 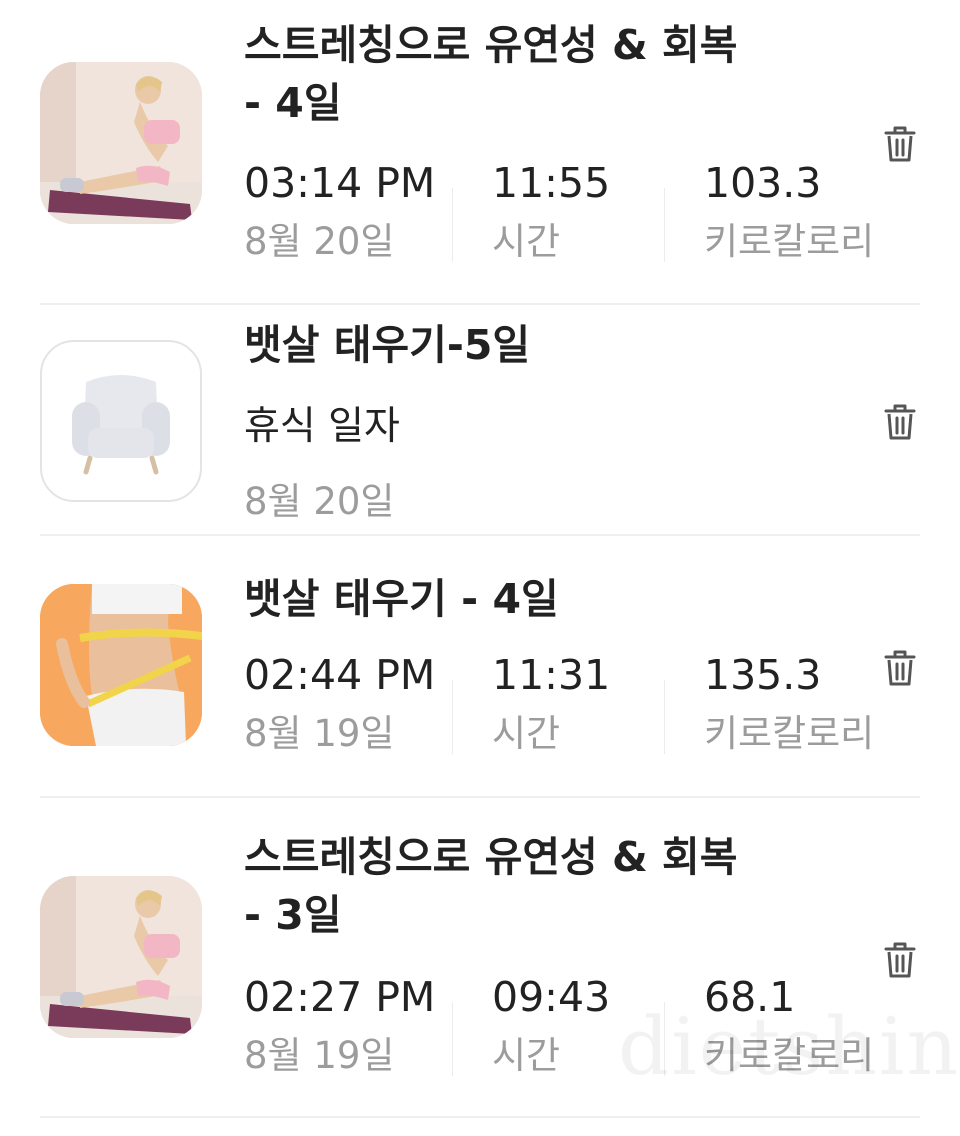 I want to click on entry-divider, so click(x=480, y=1117).